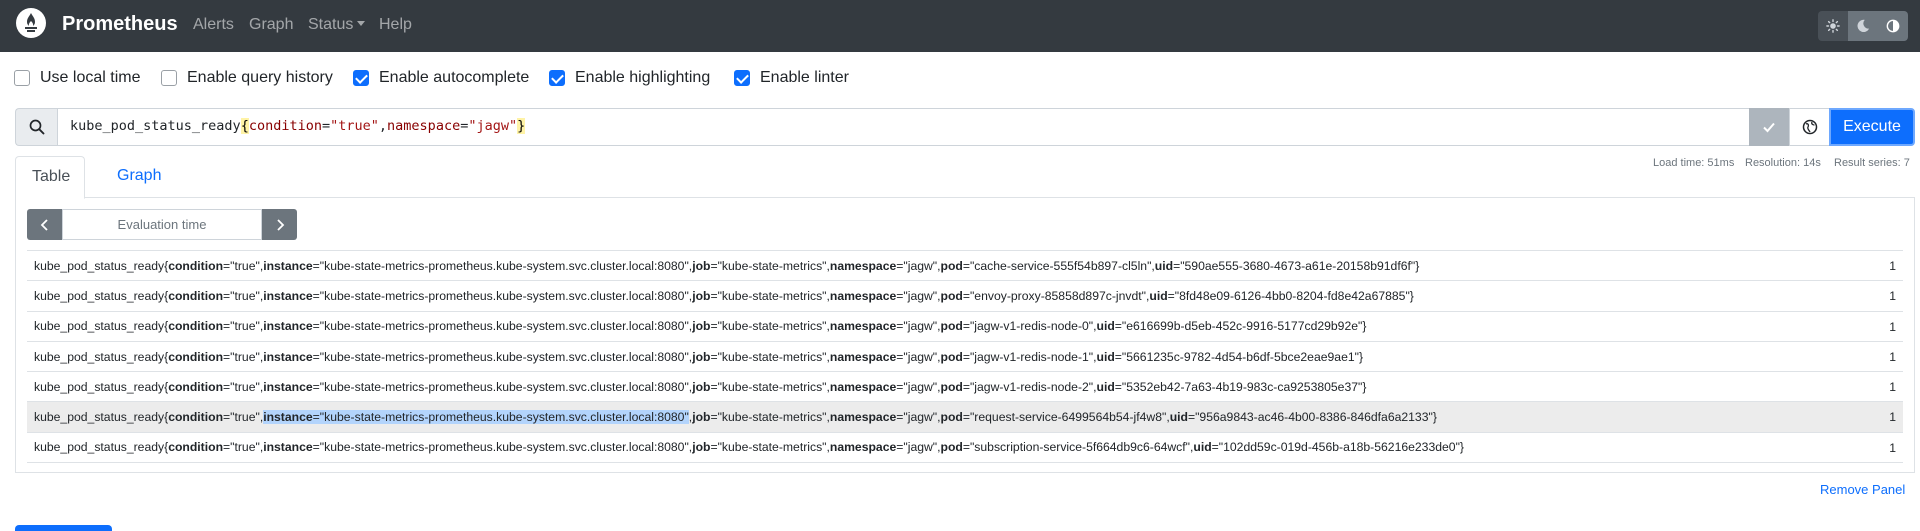  I want to click on theme-light-button, so click(1833, 26).